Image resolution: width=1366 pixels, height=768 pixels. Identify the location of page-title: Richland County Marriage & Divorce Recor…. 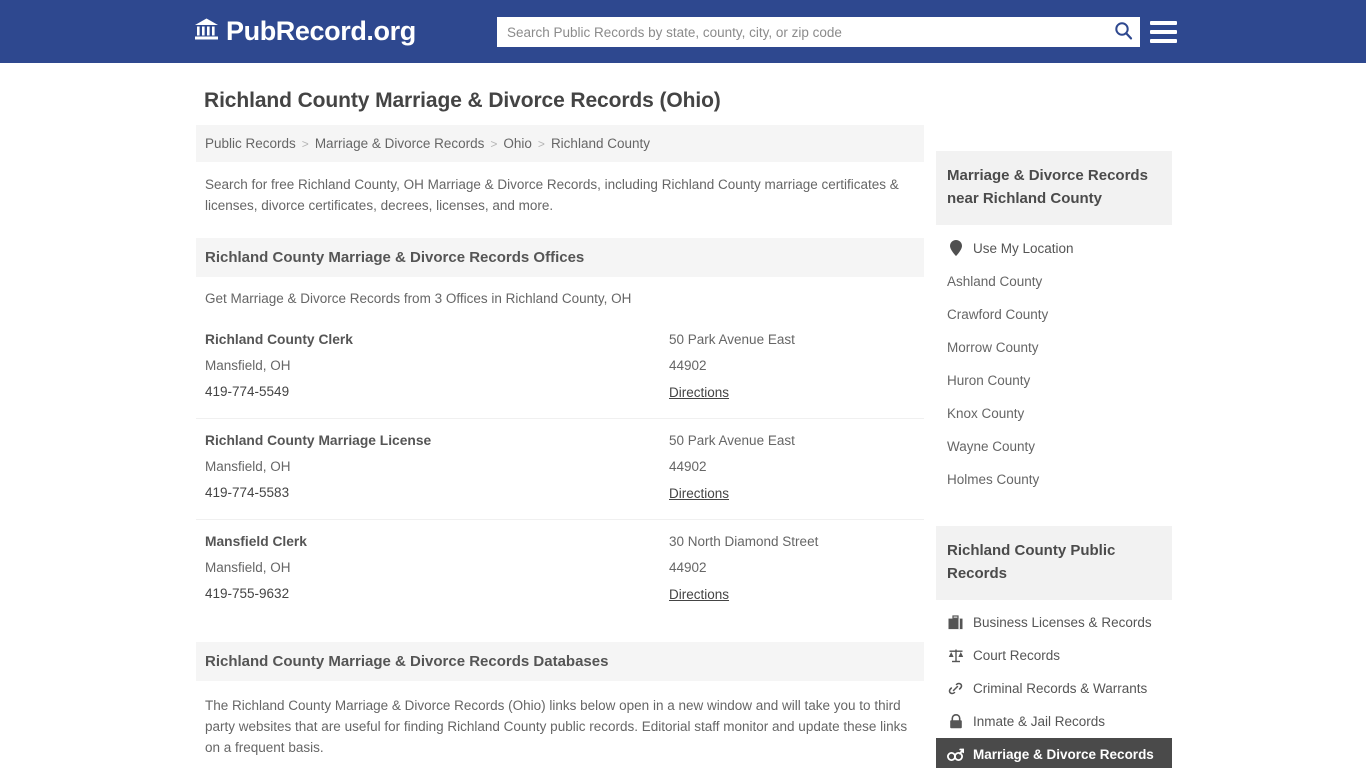
(462, 100).